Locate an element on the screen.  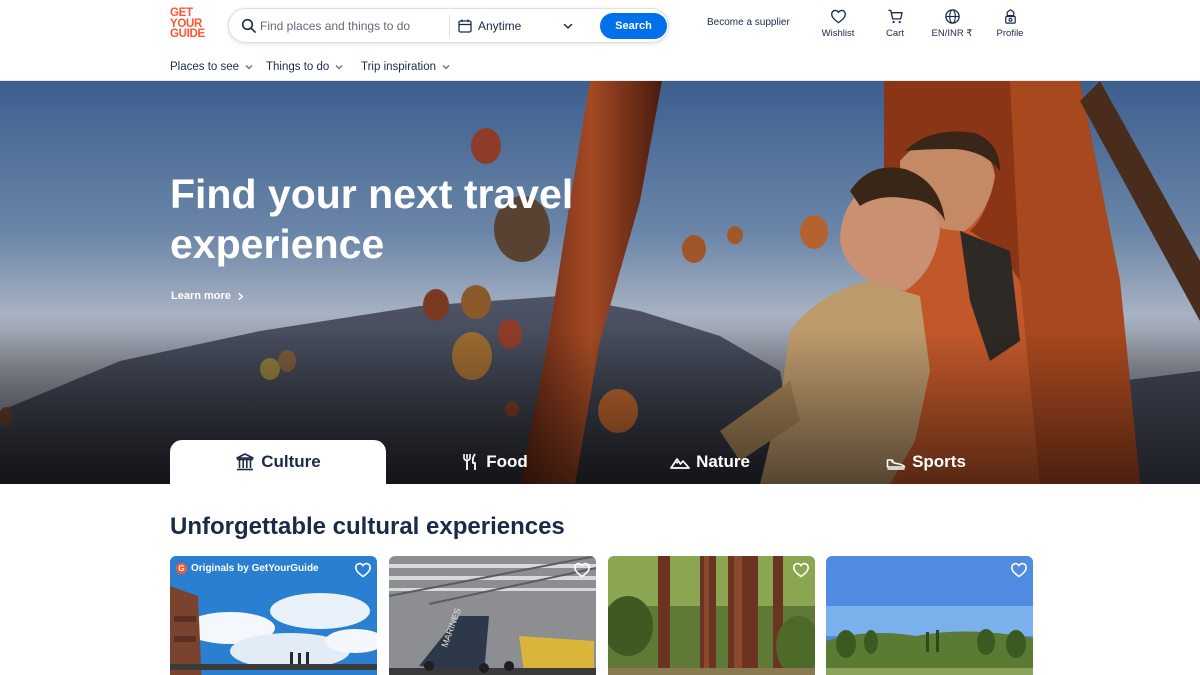
mountain-icon is located at coordinates (680, 463).